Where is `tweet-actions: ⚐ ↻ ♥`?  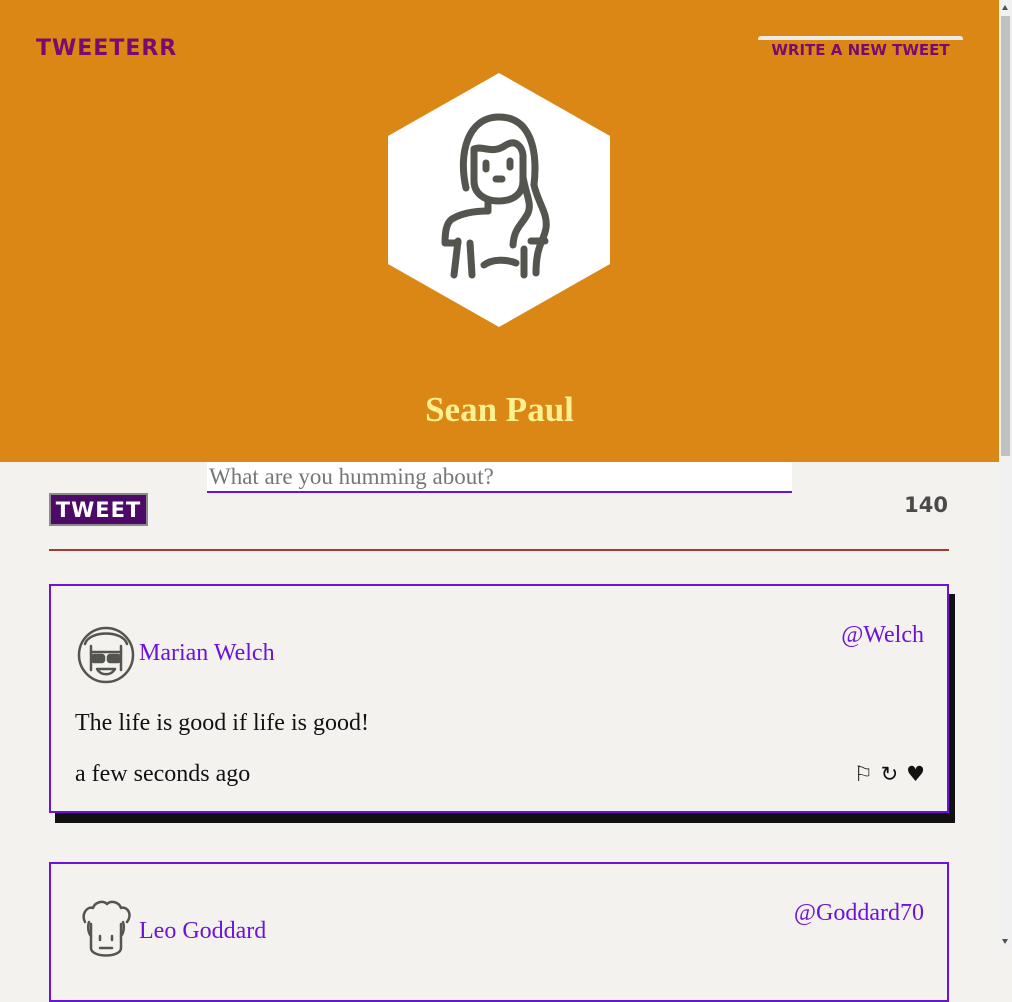 tweet-actions: ⚐ ↻ ♥ is located at coordinates (889, 774).